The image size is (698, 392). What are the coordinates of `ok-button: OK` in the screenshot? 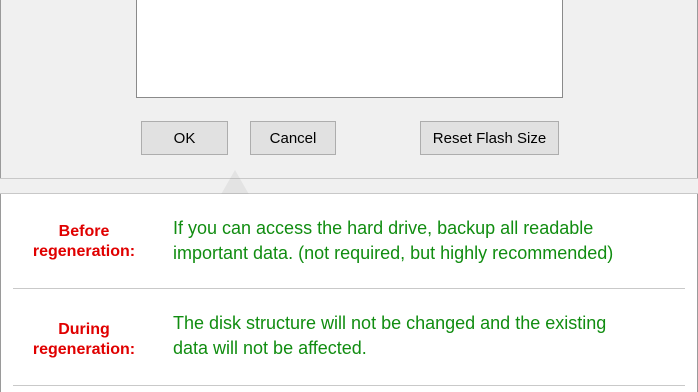 It's located at (184, 138).